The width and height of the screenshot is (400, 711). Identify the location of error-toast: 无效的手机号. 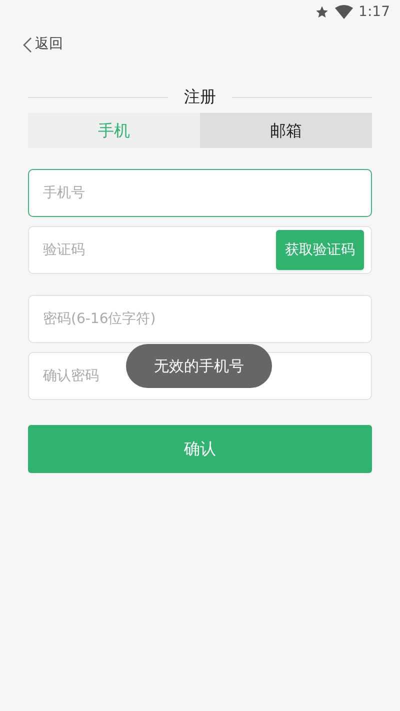
(199, 366).